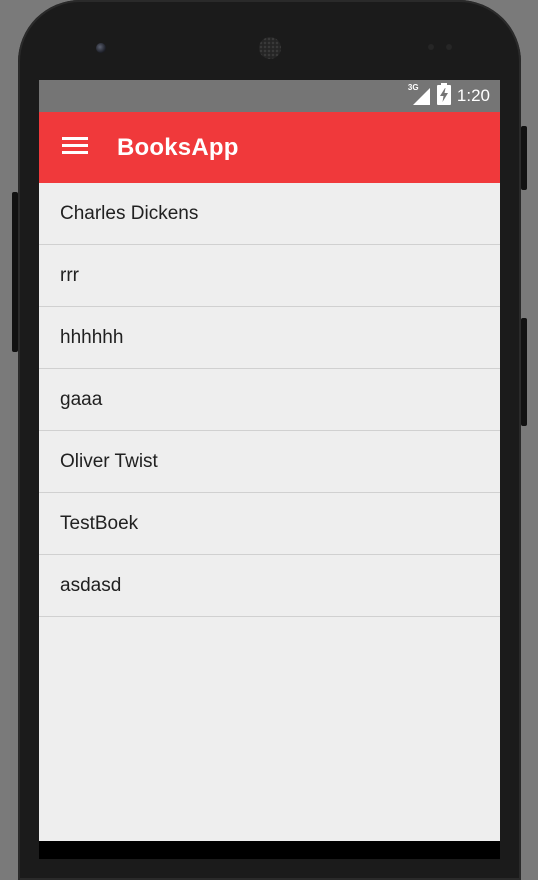 The width and height of the screenshot is (538, 880). I want to click on list-item: Charles Dickens, so click(269, 214).